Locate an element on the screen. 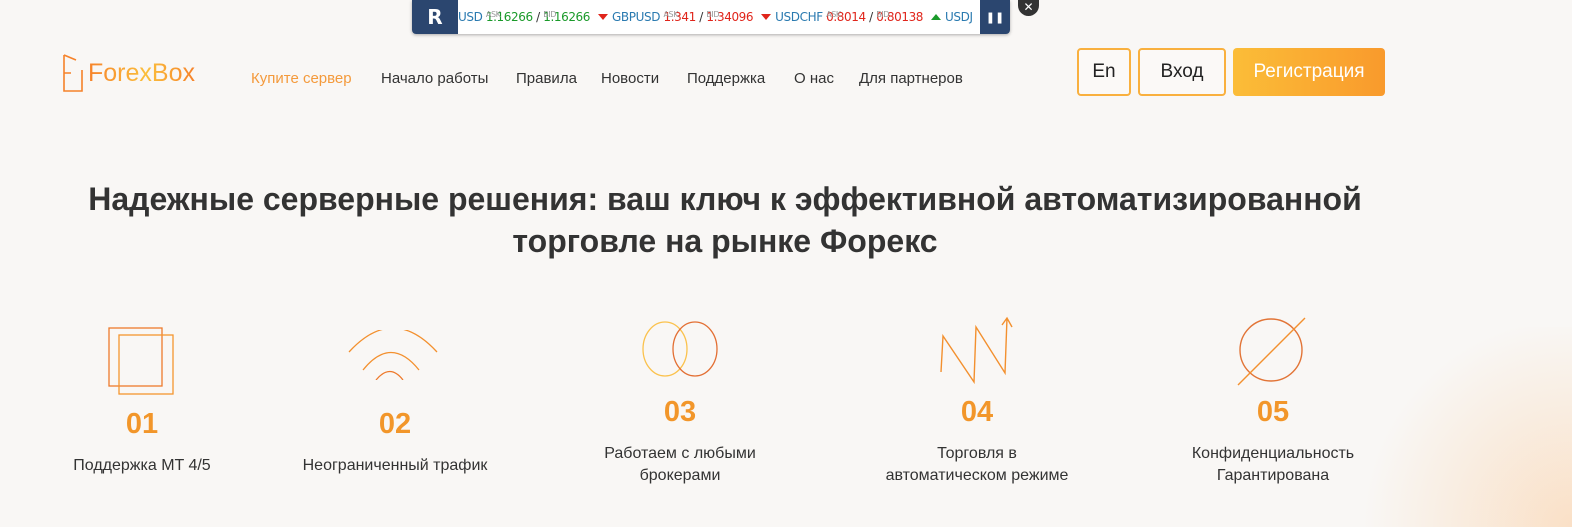  nav-about: О нас is located at coordinates (814, 78).